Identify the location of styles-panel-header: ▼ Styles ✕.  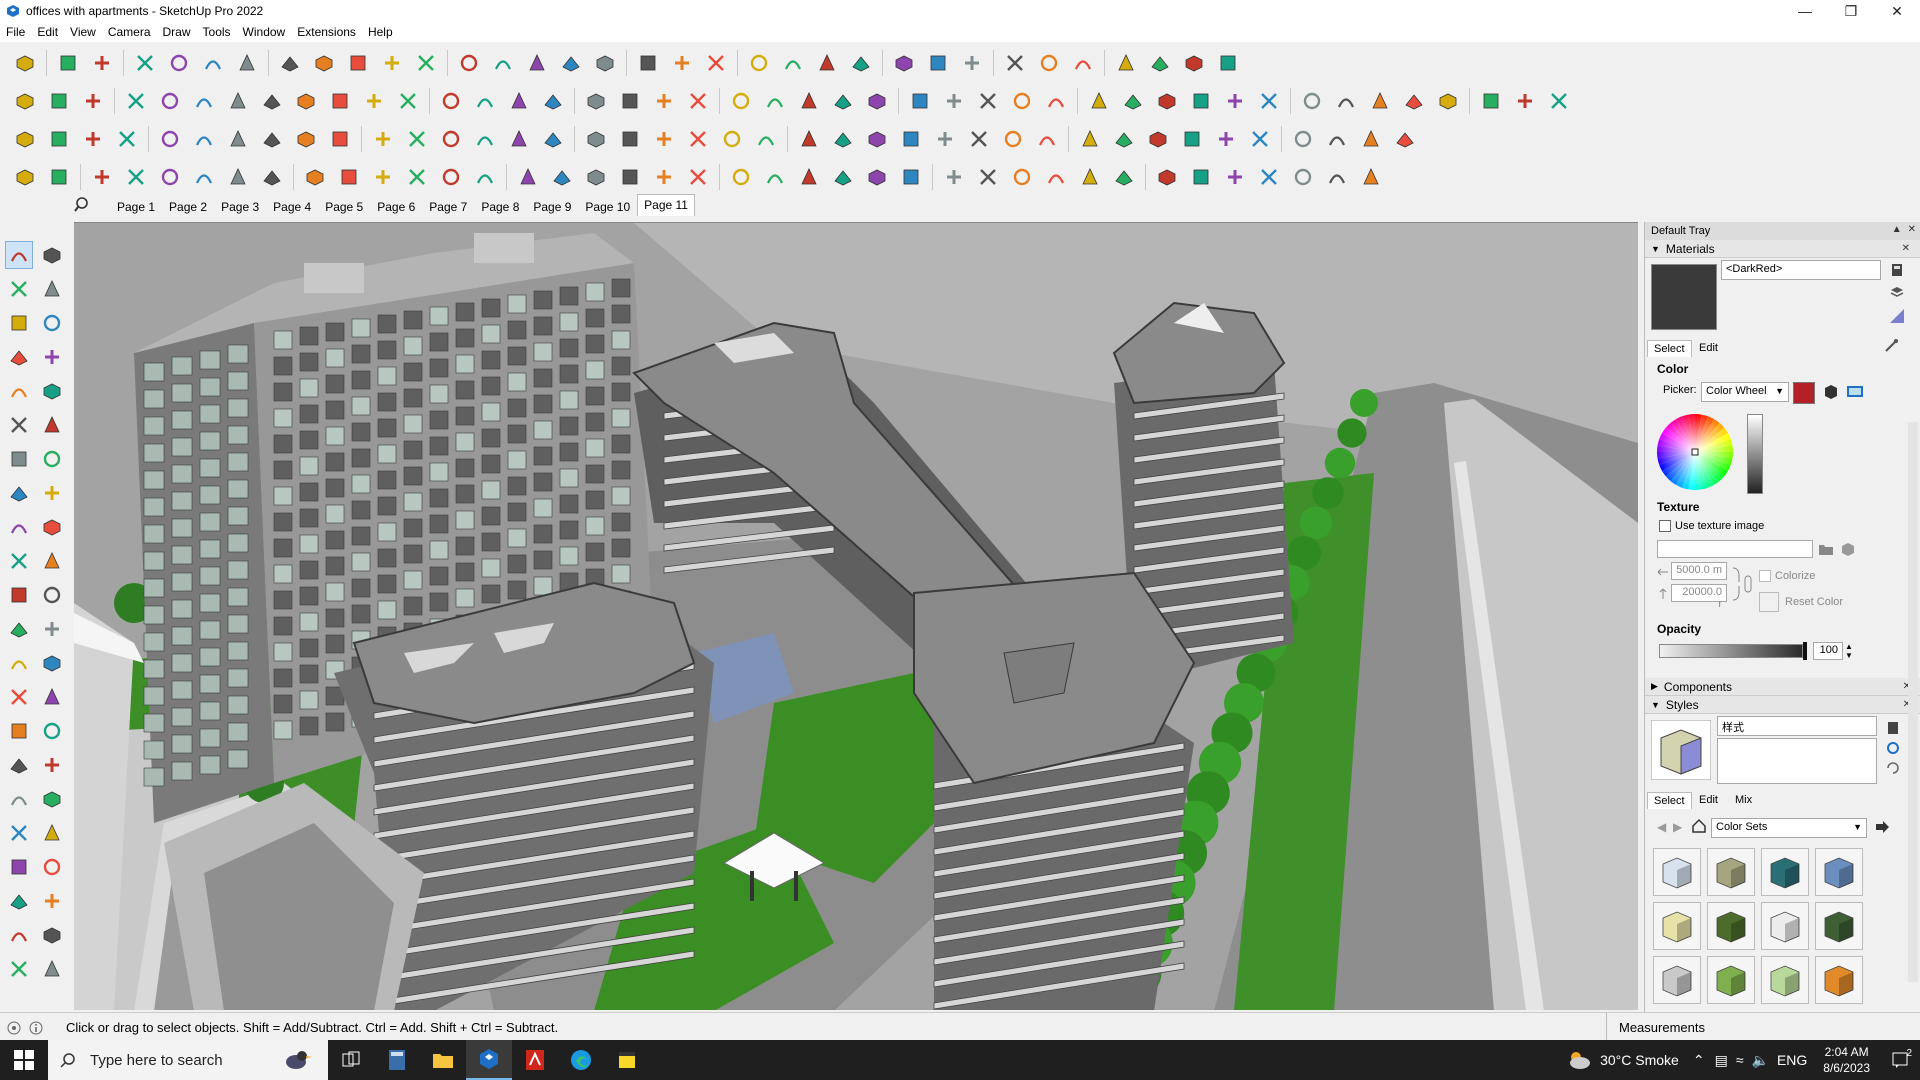
(1782, 705).